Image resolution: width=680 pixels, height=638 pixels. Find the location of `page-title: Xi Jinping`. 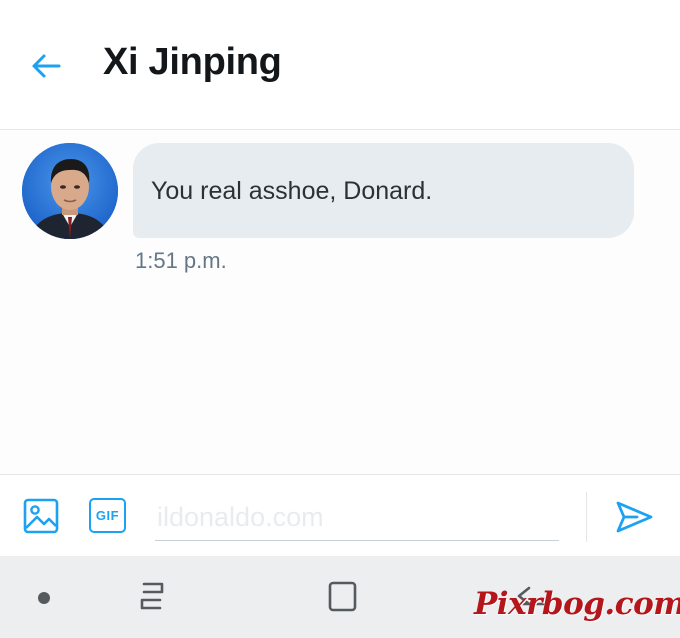

page-title: Xi Jinping is located at coordinates (192, 62).